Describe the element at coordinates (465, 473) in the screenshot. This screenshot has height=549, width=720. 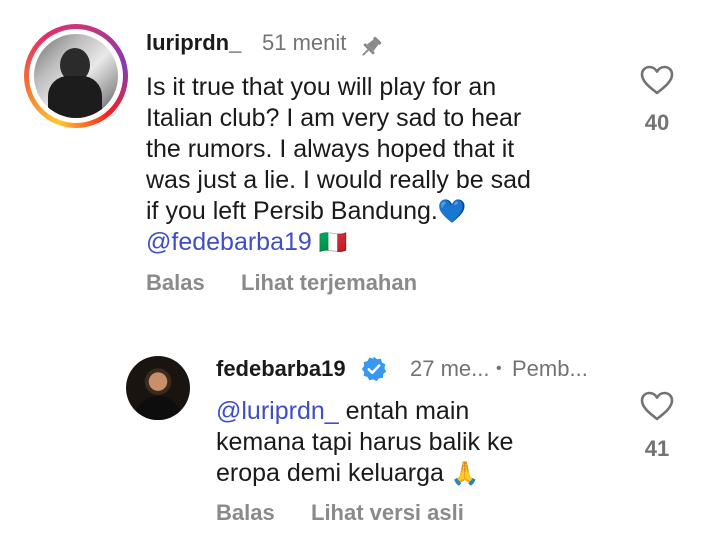
I see `praying-hands-emoji: 🙏` at that location.